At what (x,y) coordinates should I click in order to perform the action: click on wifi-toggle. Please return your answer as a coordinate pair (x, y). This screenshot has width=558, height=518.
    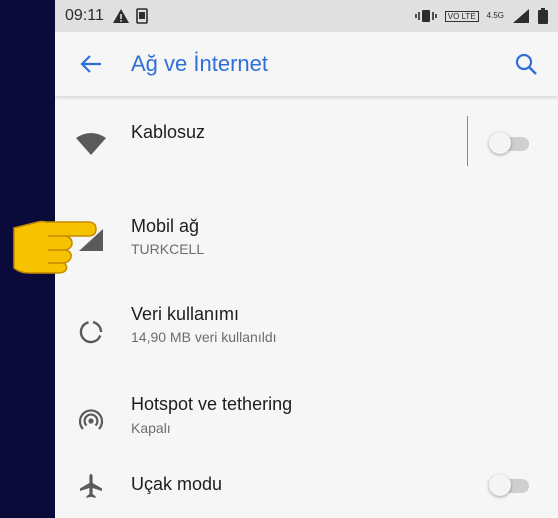
    Looking at the image, I should click on (512, 143).